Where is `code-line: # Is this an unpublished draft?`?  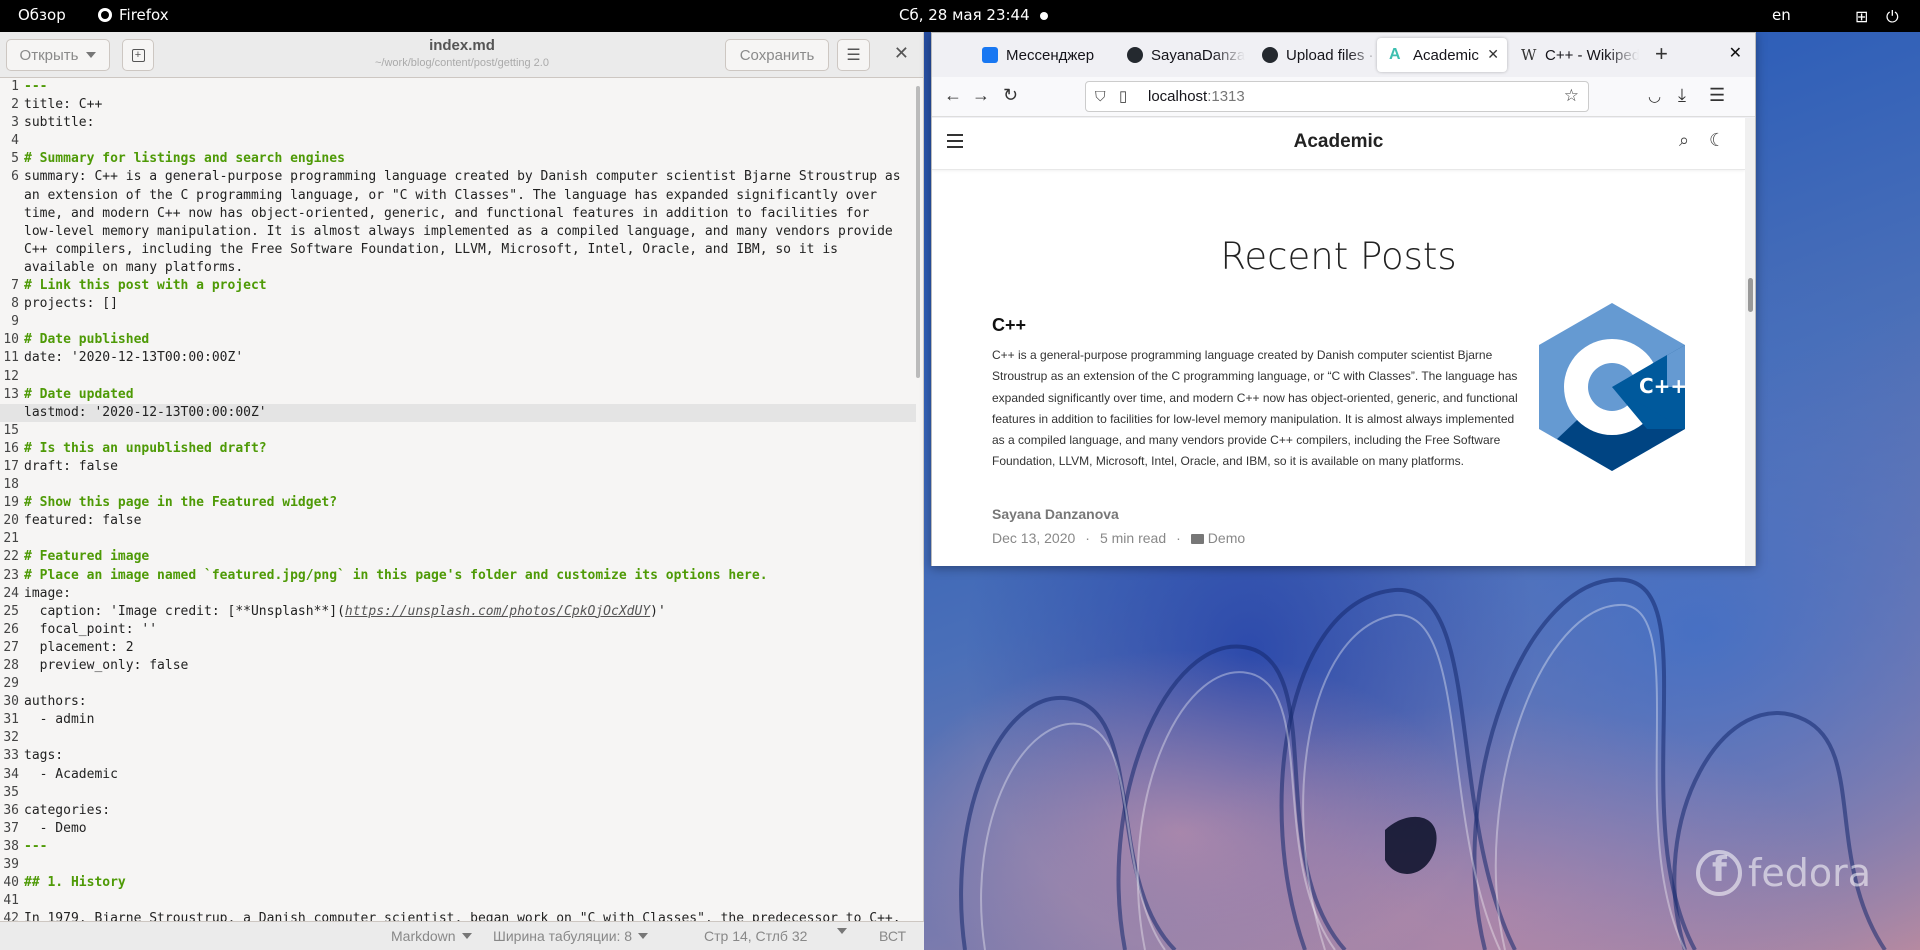
code-line: # Is this an unpublished draft? is located at coordinates (470, 449).